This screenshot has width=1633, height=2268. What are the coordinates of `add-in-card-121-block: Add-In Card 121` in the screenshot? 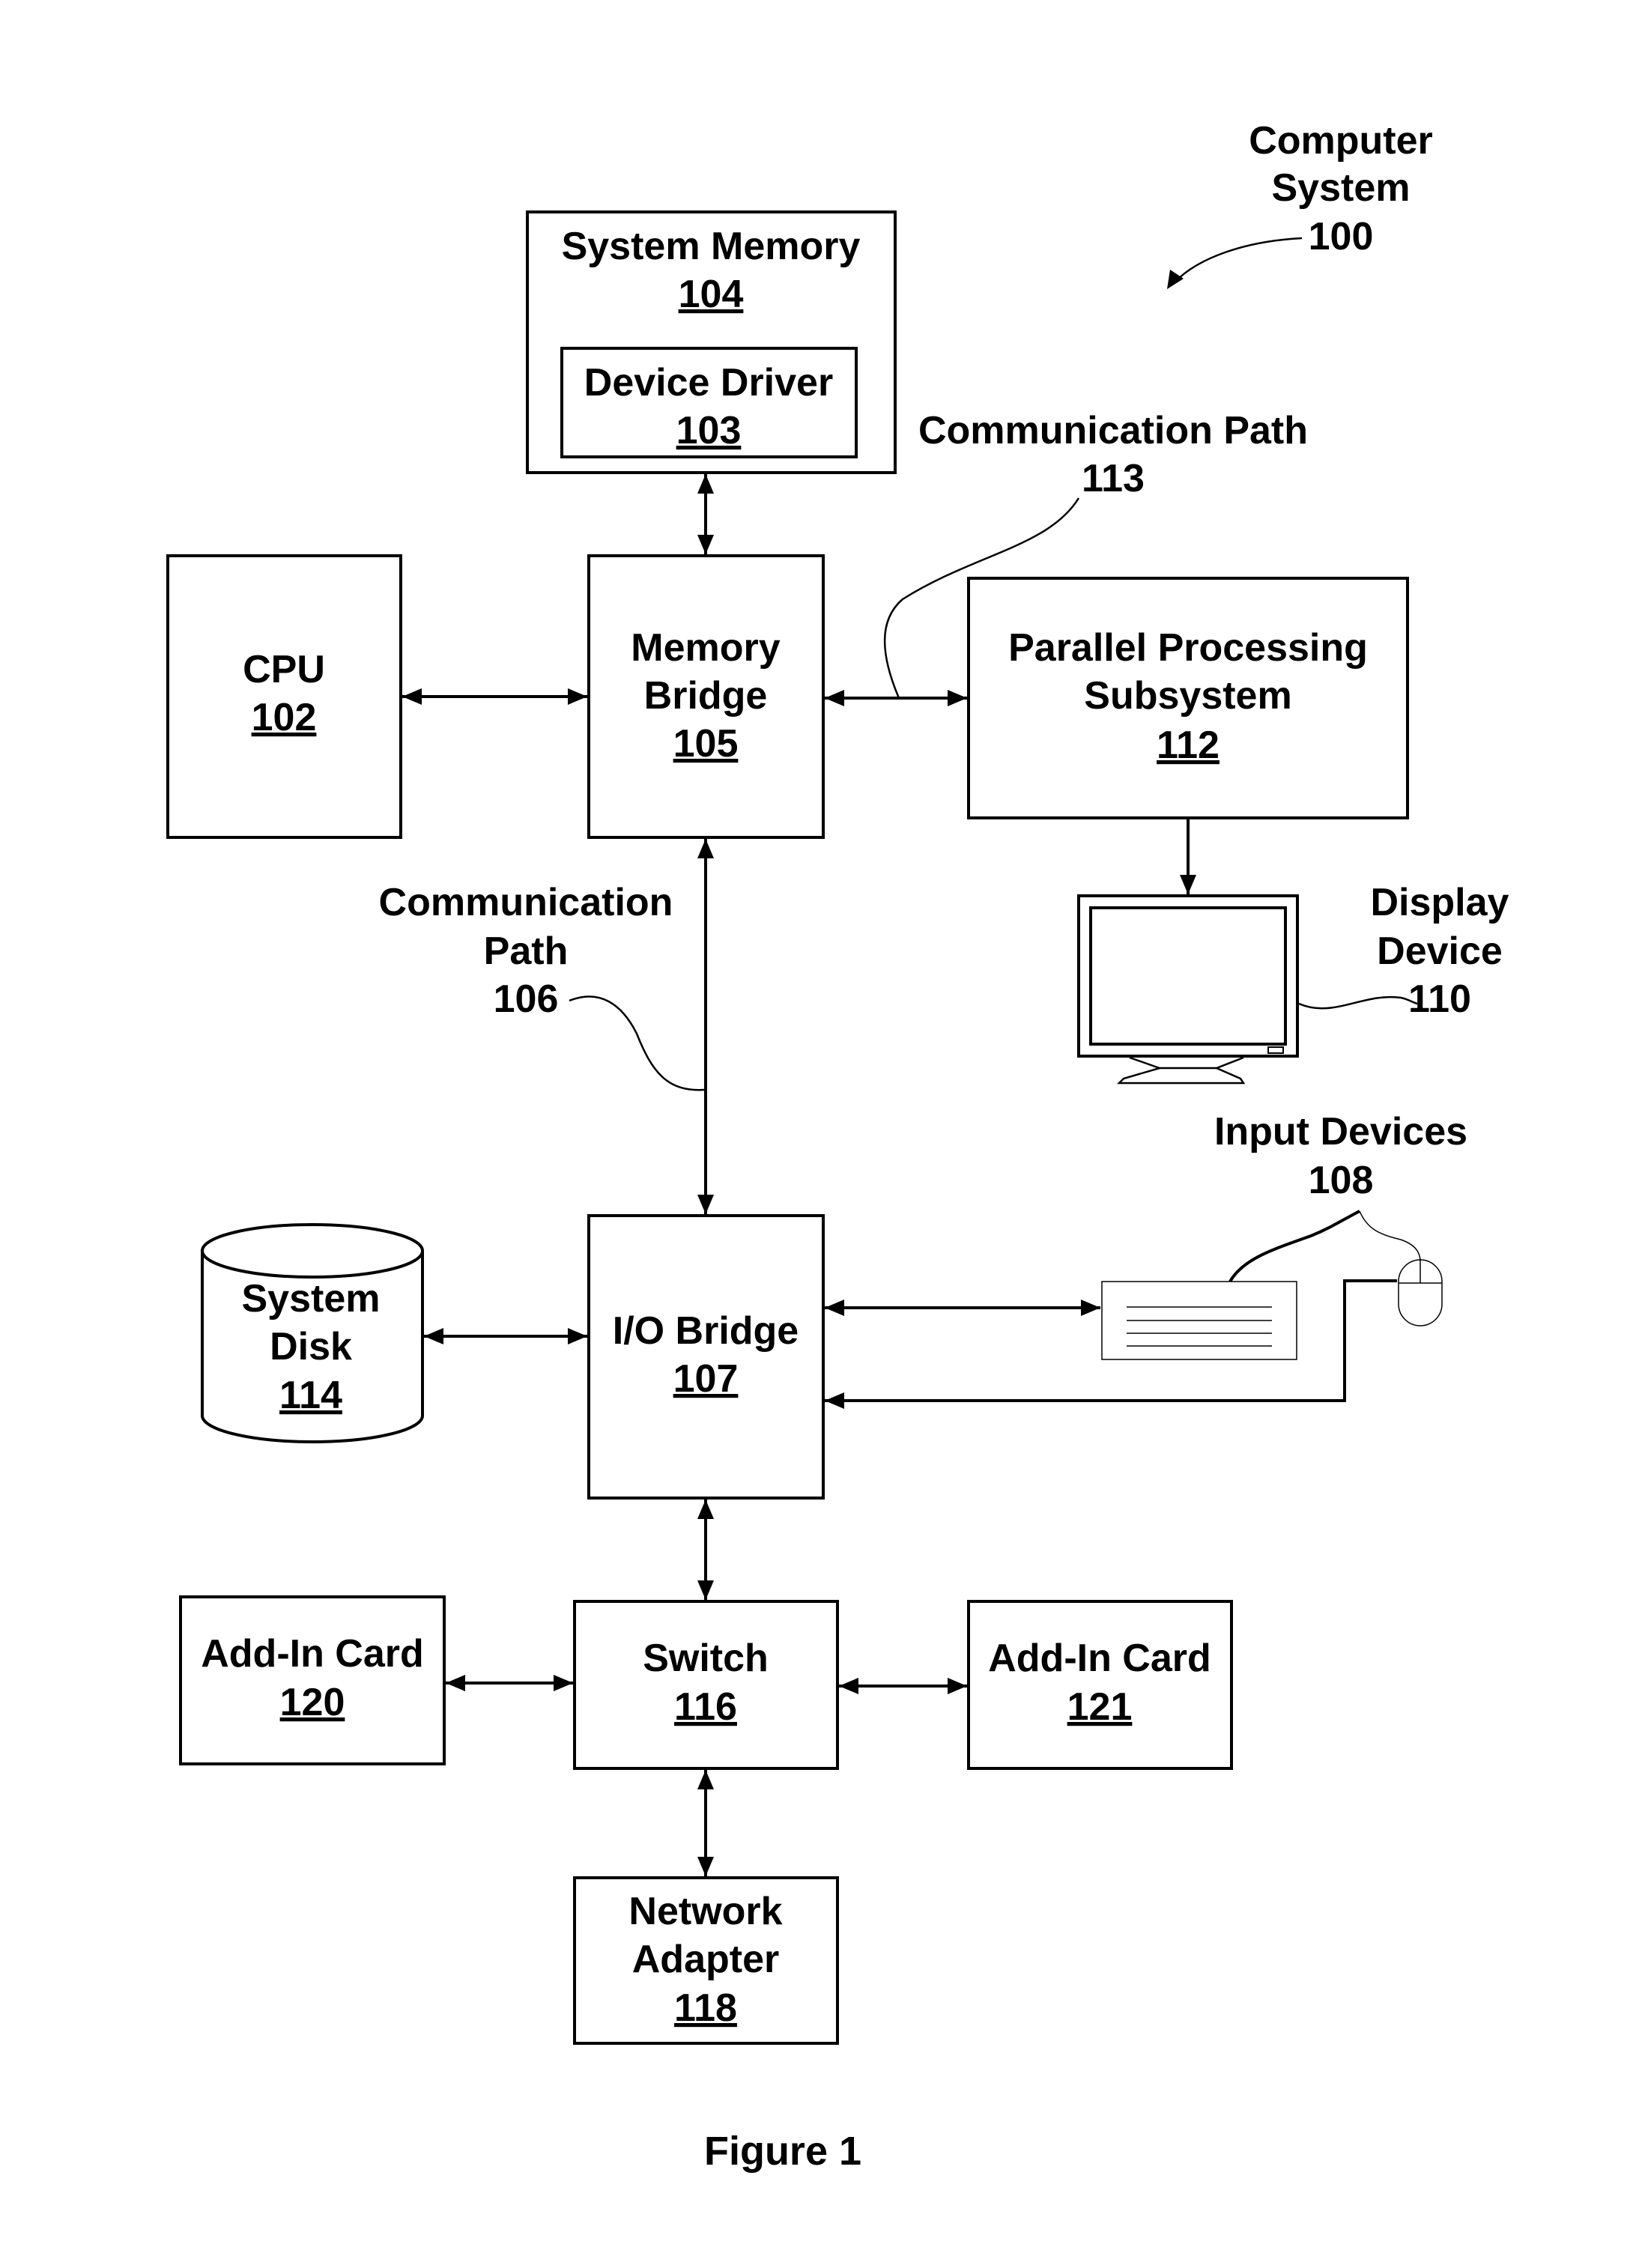 It's located at (1100, 1685).